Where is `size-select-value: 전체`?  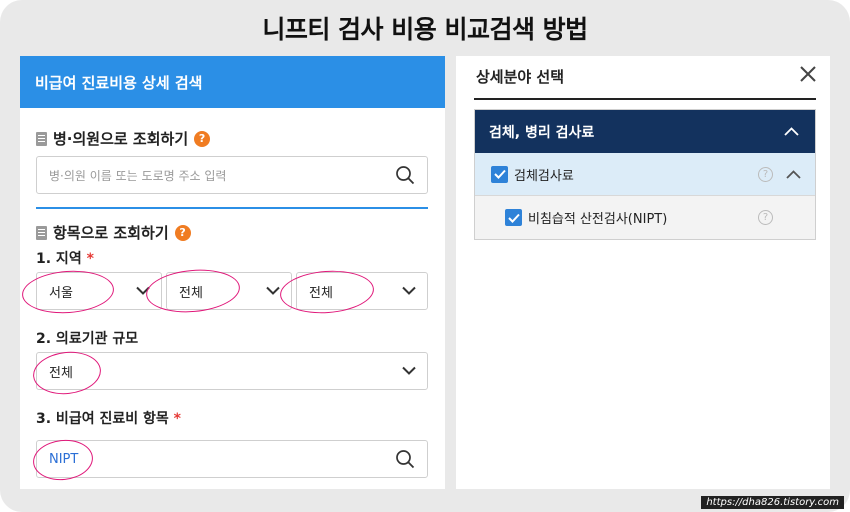
size-select-value: 전체 is located at coordinates (61, 373).